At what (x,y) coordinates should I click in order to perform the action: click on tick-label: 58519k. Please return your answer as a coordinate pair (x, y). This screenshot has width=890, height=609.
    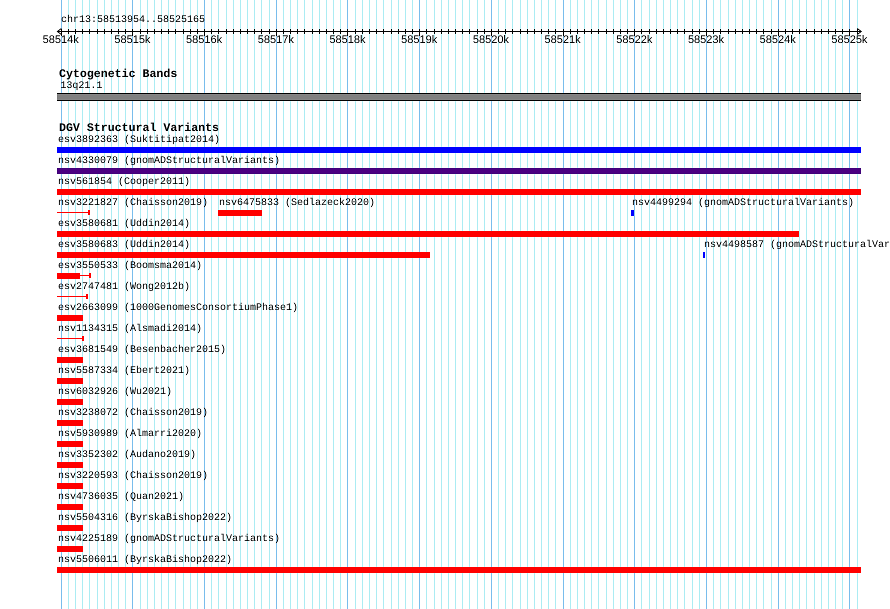
    Looking at the image, I should click on (419, 40).